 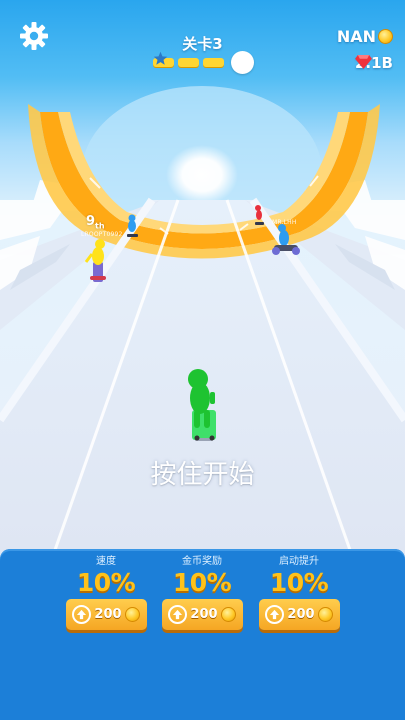 What do you see at coordinates (284, 222) in the screenshot?
I see `rival-name-tag: MR.LHH` at bounding box center [284, 222].